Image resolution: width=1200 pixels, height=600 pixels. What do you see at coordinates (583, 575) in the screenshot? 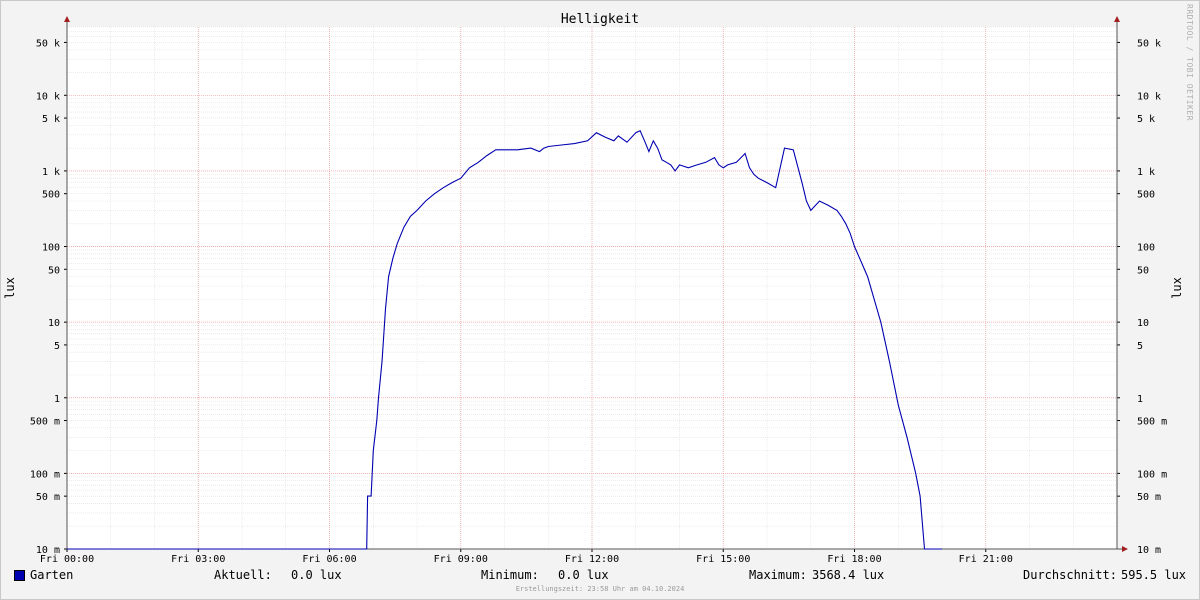
I see `legend-min-value: 0.0 lux` at bounding box center [583, 575].